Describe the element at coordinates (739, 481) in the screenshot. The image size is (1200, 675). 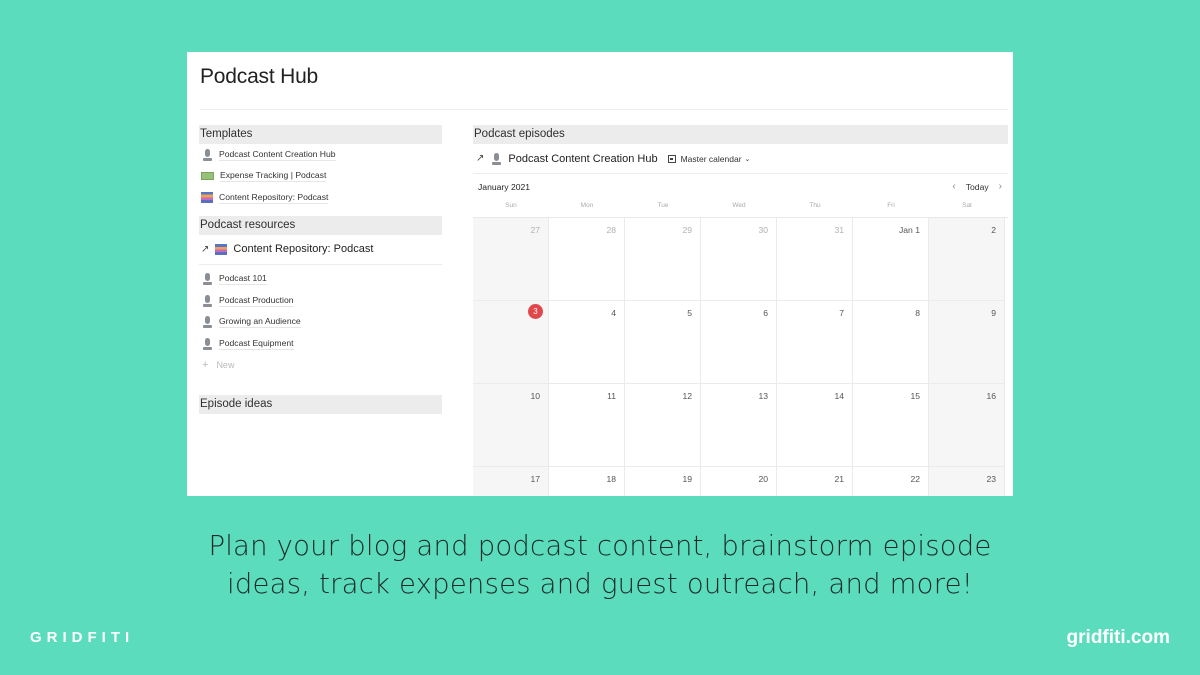
I see `calendar-day-cell: 20` at that location.